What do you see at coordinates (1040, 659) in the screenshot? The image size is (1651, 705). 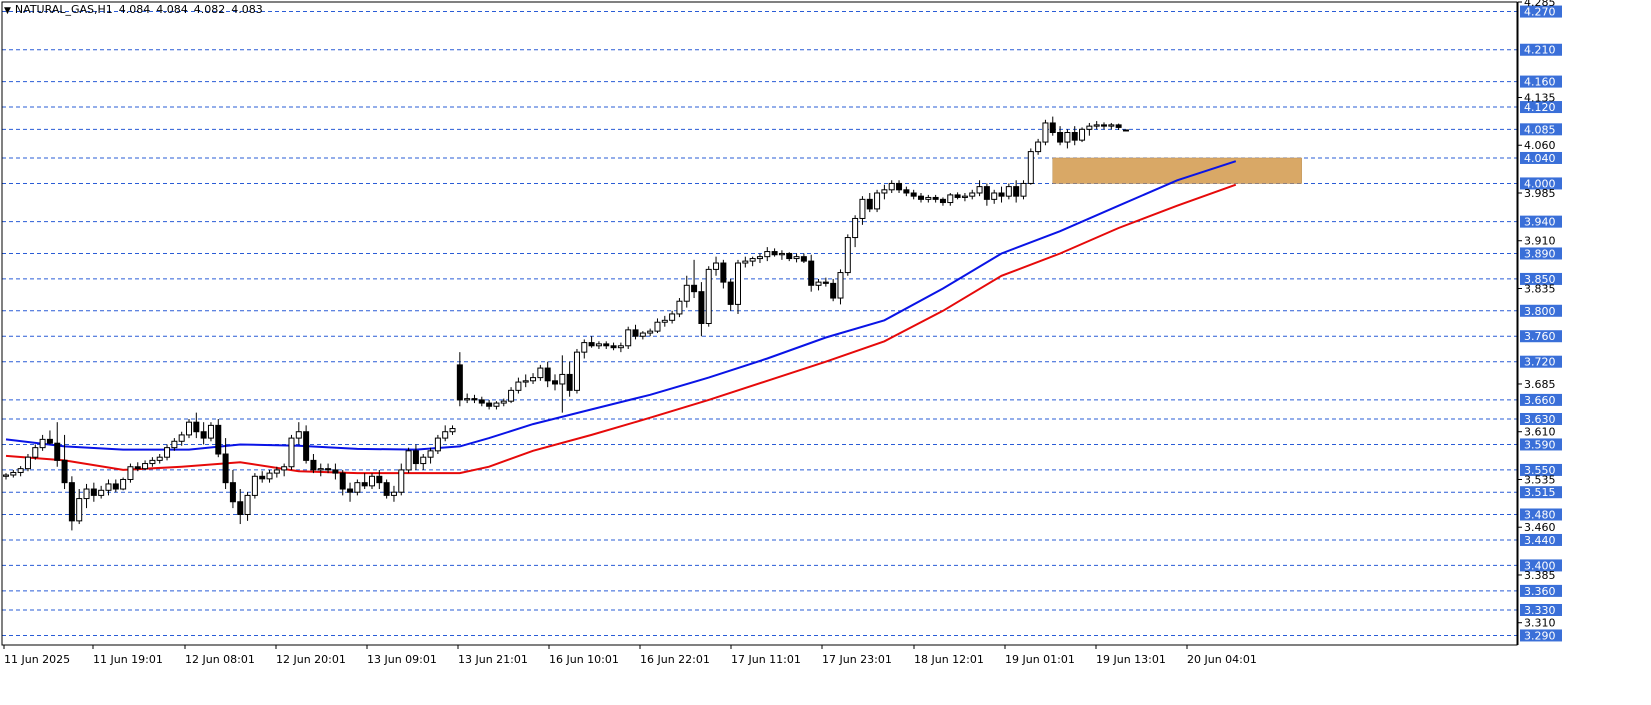 I see `x-tick-label: 19 Jun 01:01` at bounding box center [1040, 659].